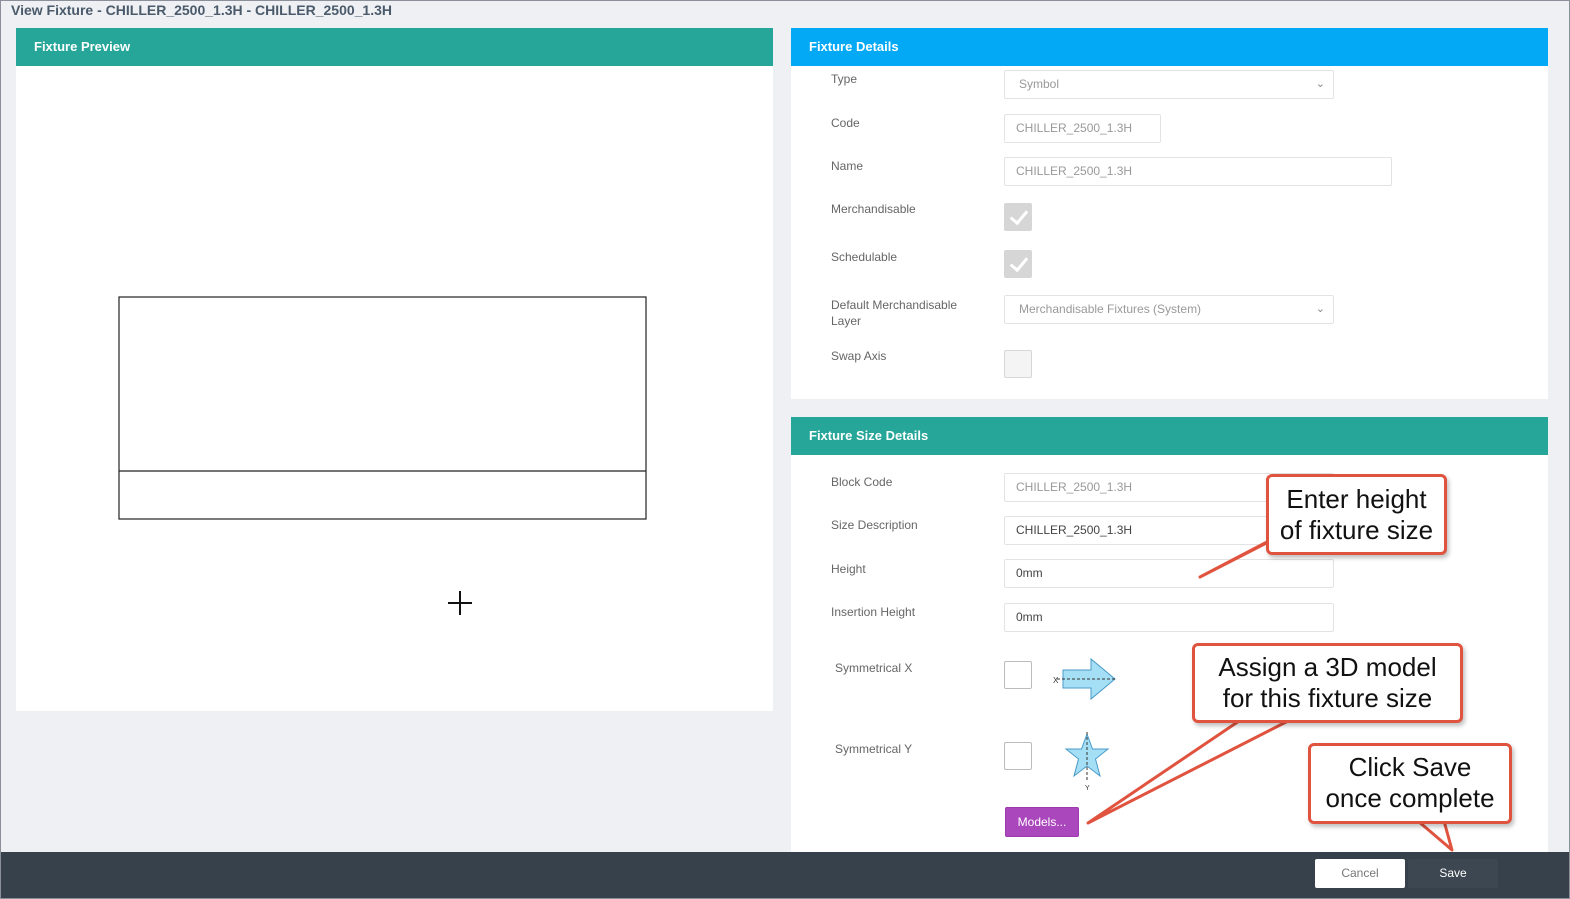 The image size is (1570, 899). Describe the element at coordinates (1410, 798) in the screenshot. I see `save-callout-line2: once complete` at that location.